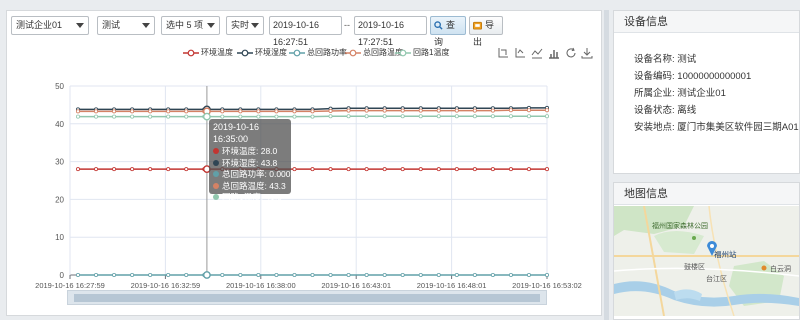  I want to click on legend-item: 回路1温度, so click(422, 52).